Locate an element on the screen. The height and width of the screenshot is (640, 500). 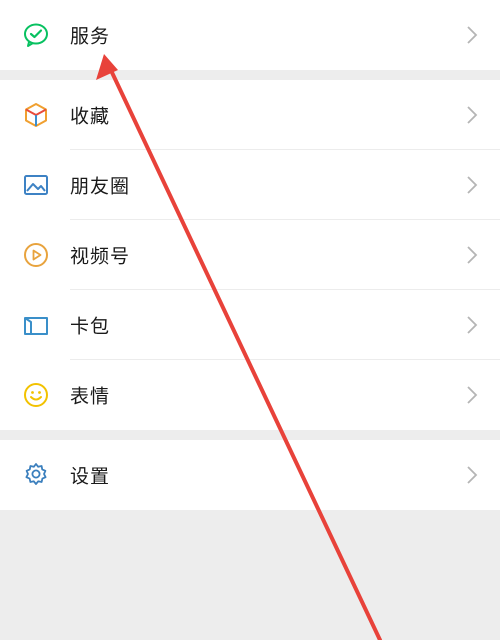
menu-item-label: 朋友圈 is located at coordinates (100, 186).